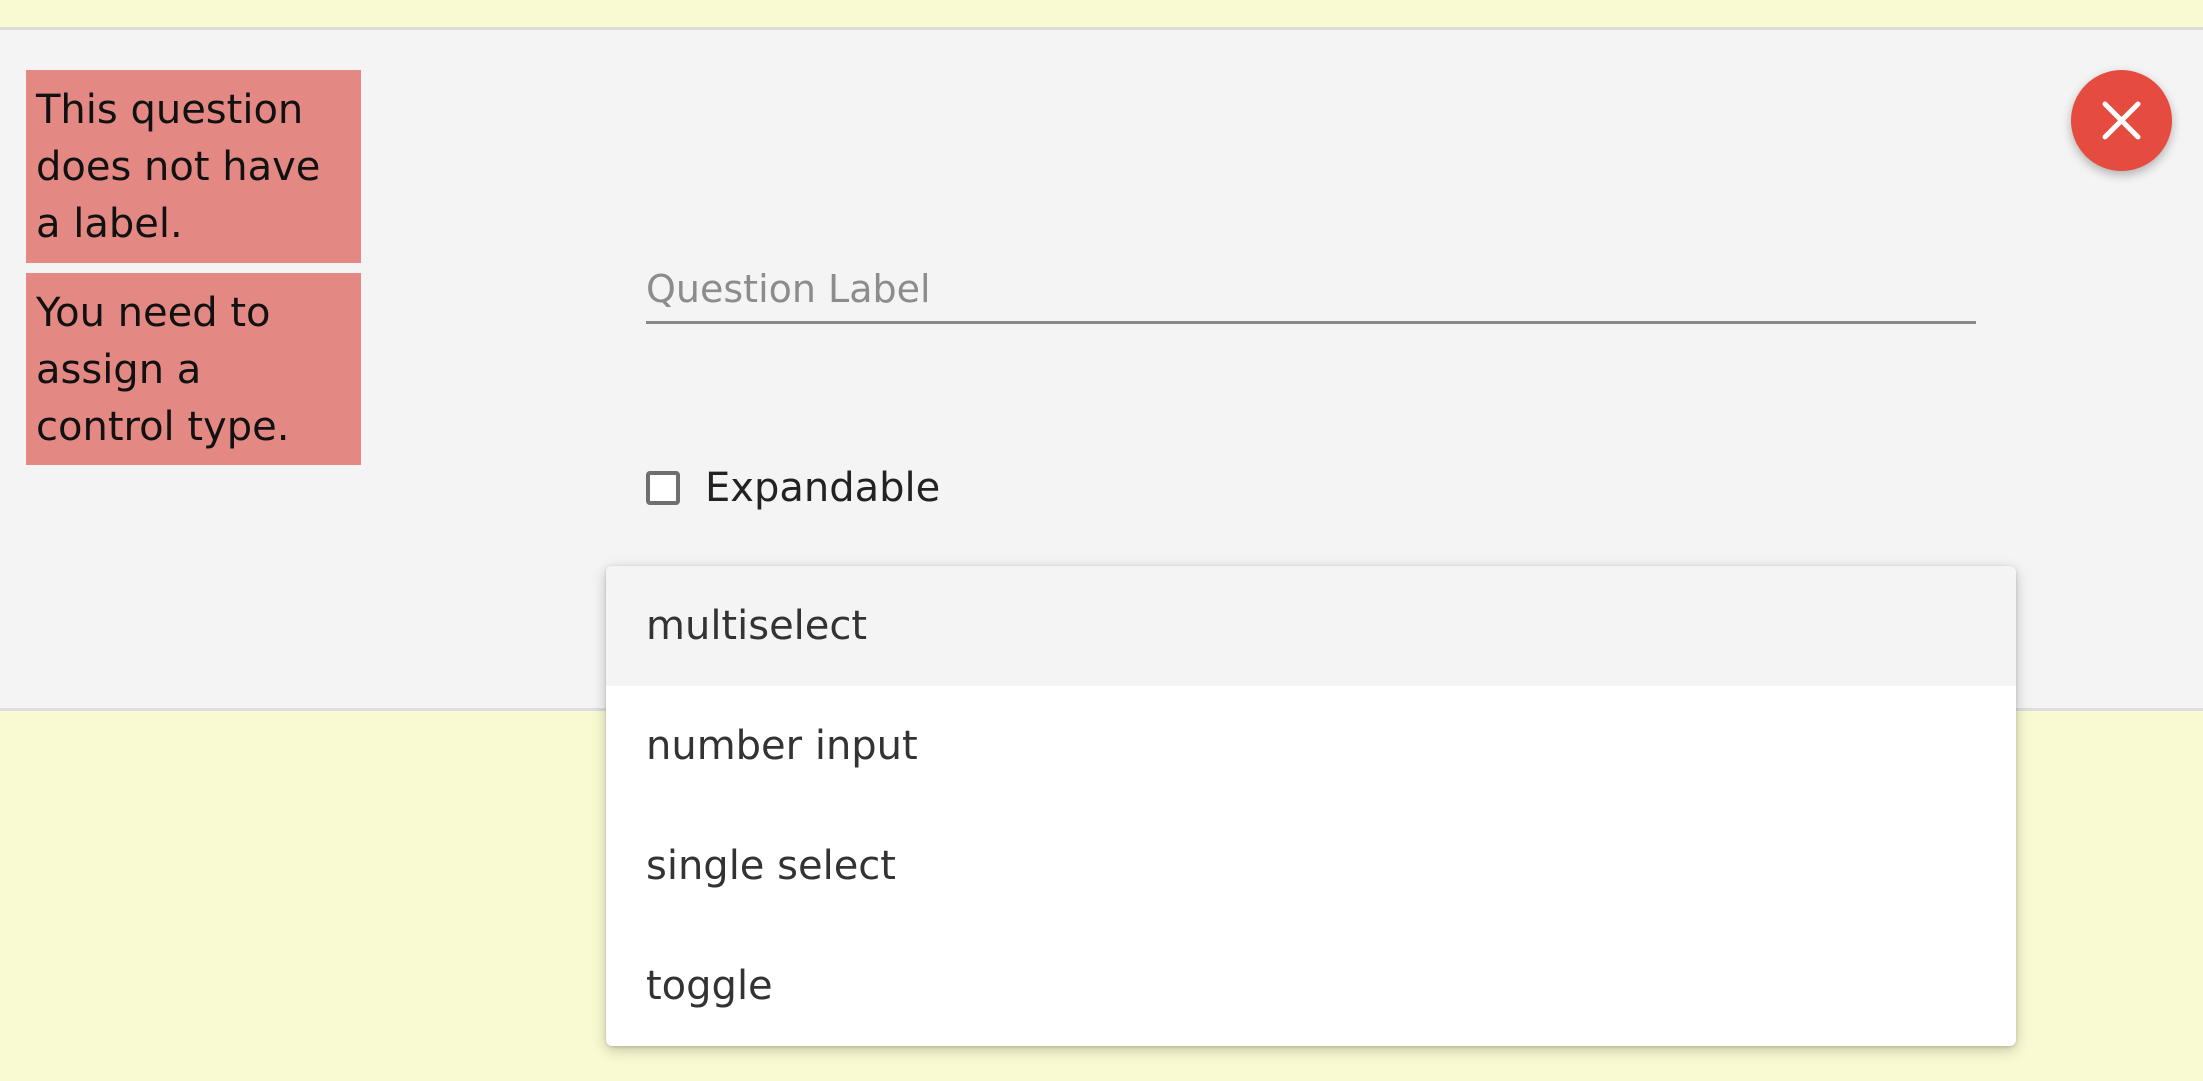  Describe the element at coordinates (1311, 866) in the screenshot. I see `dropdown-option-single-select: single select` at that location.